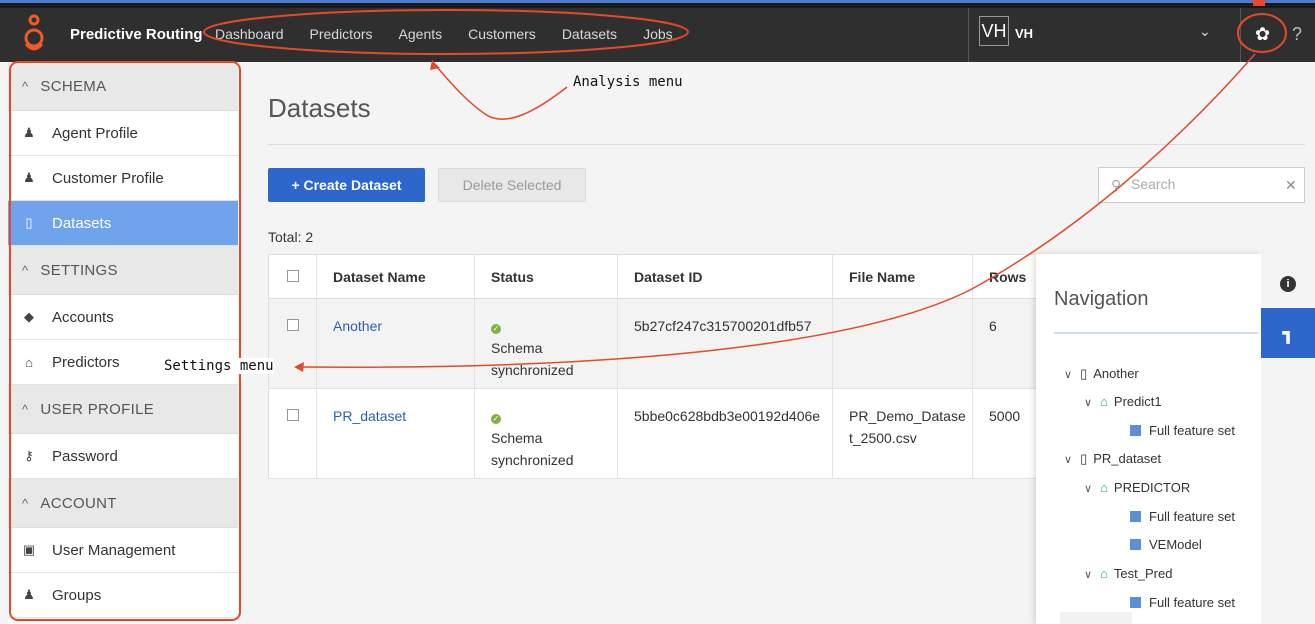 The image size is (1315, 624). I want to click on select-all-checkbox, so click(292, 276).